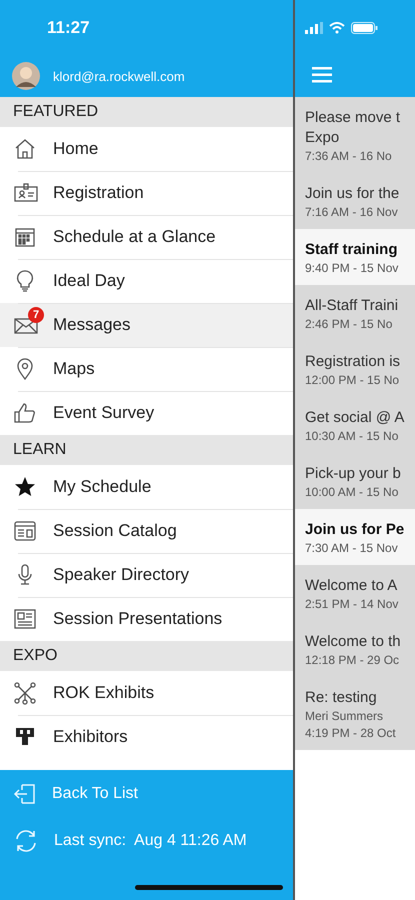 The width and height of the screenshot is (415, 900). What do you see at coordinates (26, 76) in the screenshot?
I see `avatar-icon` at bounding box center [26, 76].